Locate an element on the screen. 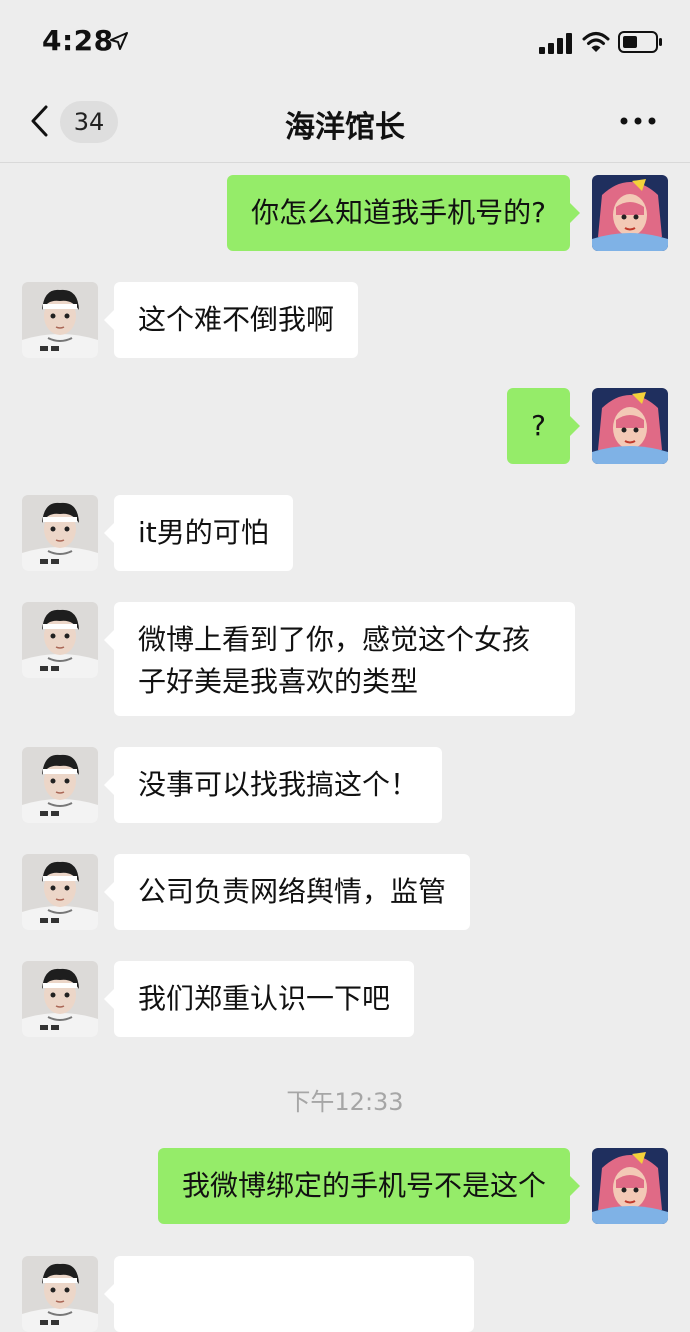 This screenshot has width=690, height=1332. message-bubble-incoming: 微博上看到了你，感觉这个女孩子好美是我喜欢的类型 is located at coordinates (339, 659).